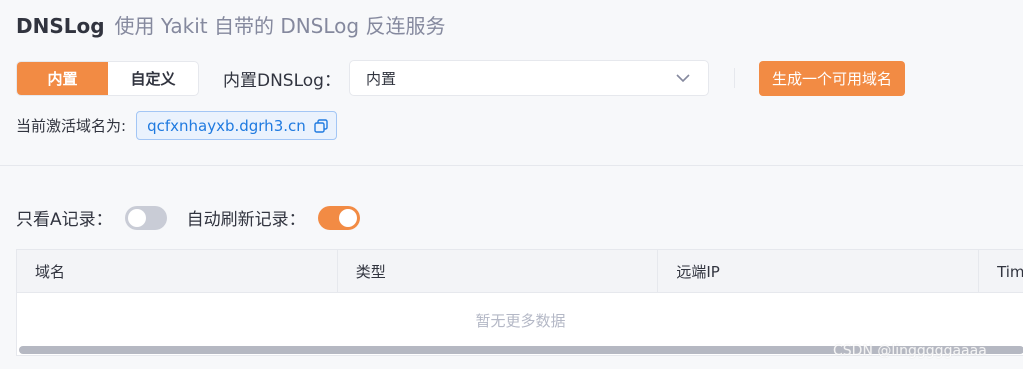 The image size is (1023, 369). I want to click on copy-icon, so click(321, 125).